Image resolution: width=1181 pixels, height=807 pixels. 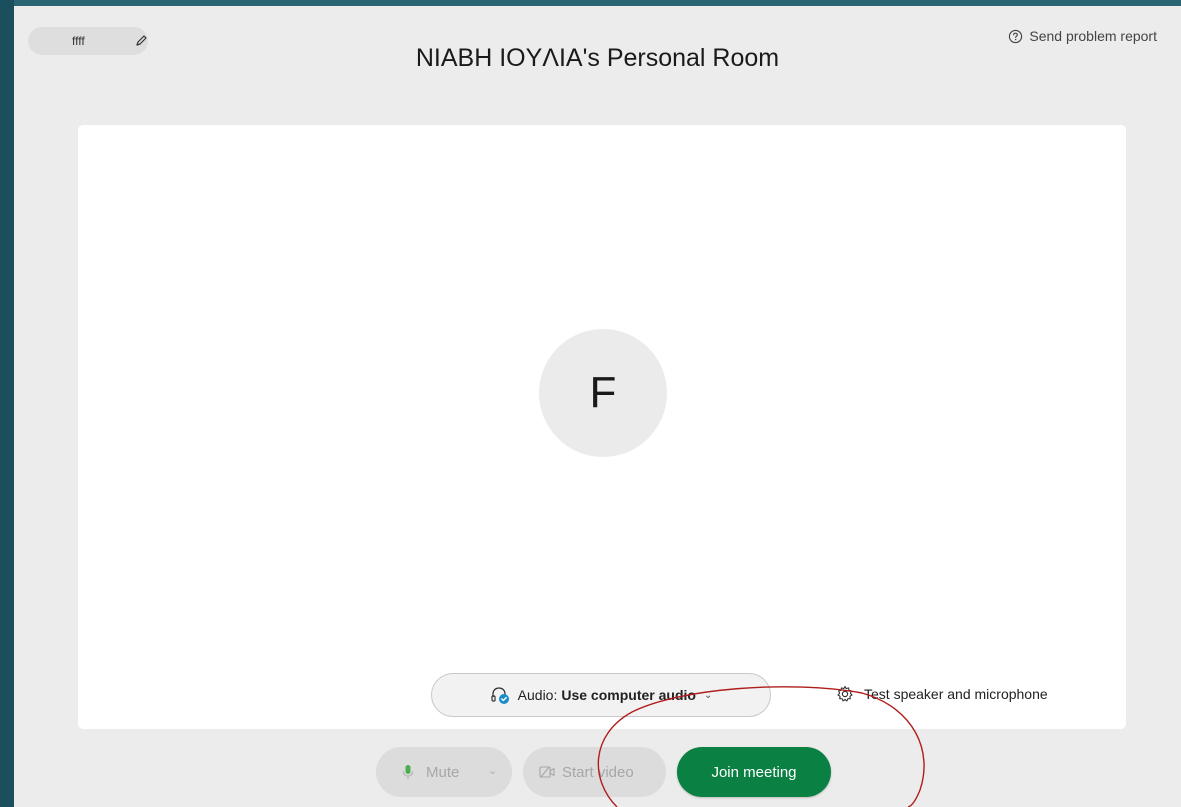 What do you see at coordinates (537, 695) in the screenshot?
I see `audio-label: Audio:` at bounding box center [537, 695].